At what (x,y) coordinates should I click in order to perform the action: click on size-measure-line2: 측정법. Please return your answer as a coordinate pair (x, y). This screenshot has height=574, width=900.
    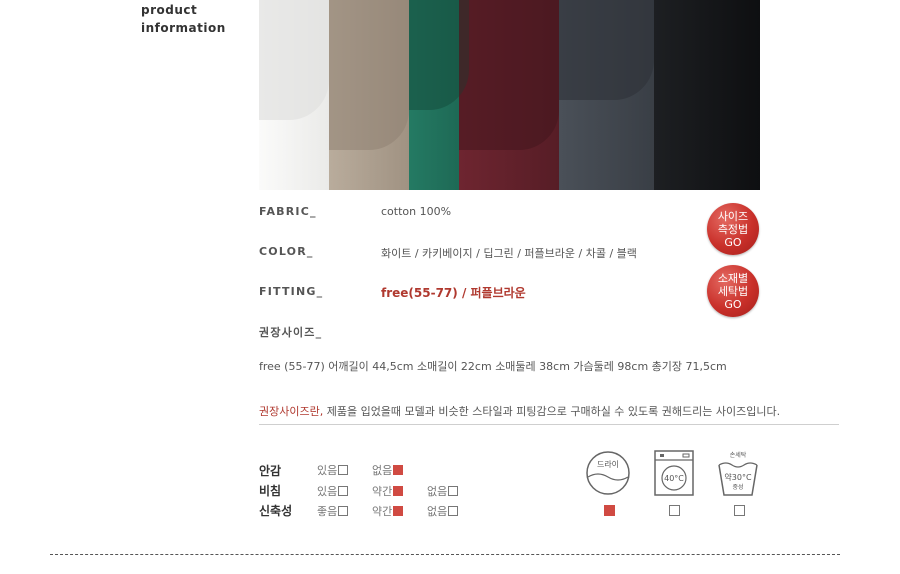
    Looking at the image, I should click on (733, 229).